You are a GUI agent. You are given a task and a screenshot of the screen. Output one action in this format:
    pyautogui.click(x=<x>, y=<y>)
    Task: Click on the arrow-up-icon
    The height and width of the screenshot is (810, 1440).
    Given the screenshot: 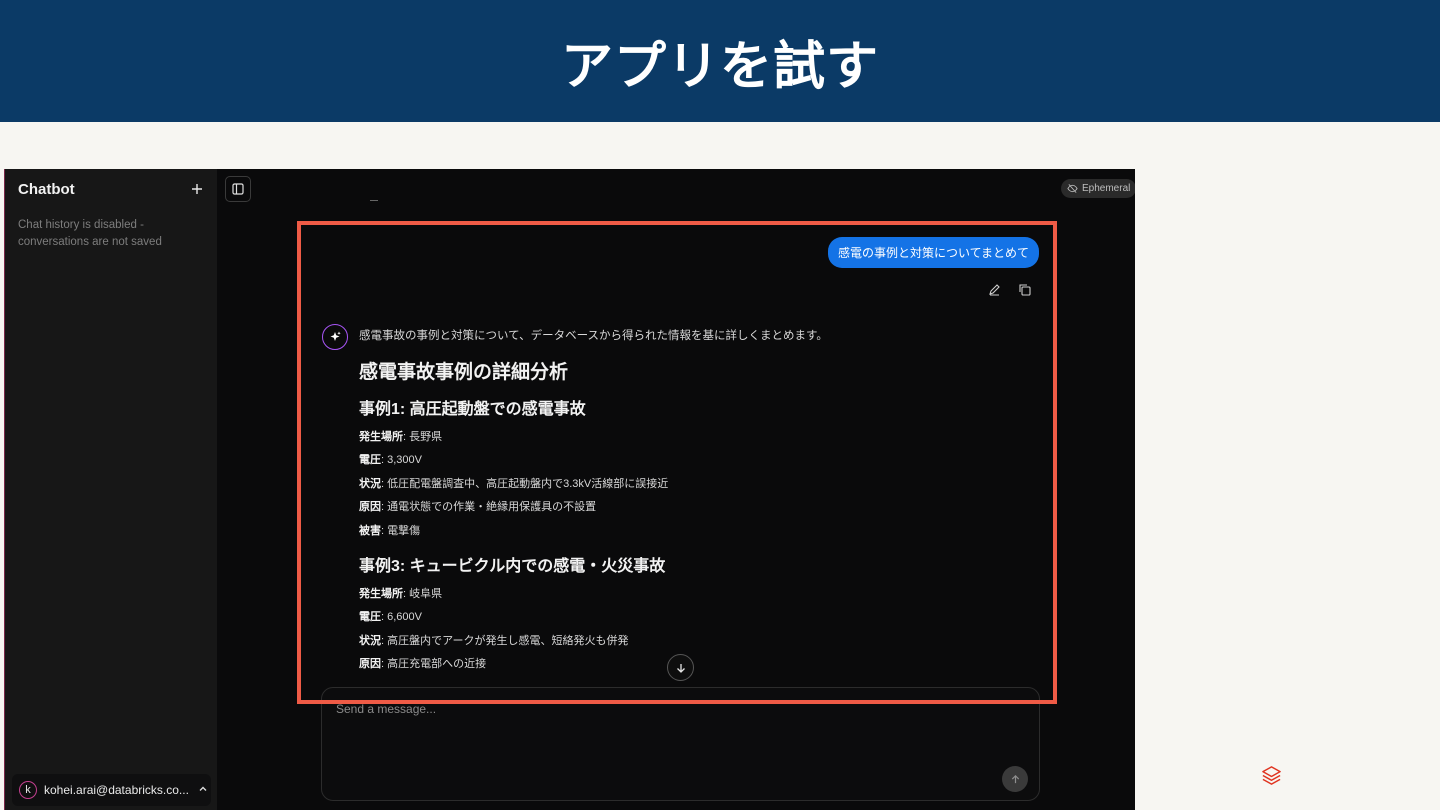 What is the action you would take?
    pyautogui.click(x=1015, y=778)
    